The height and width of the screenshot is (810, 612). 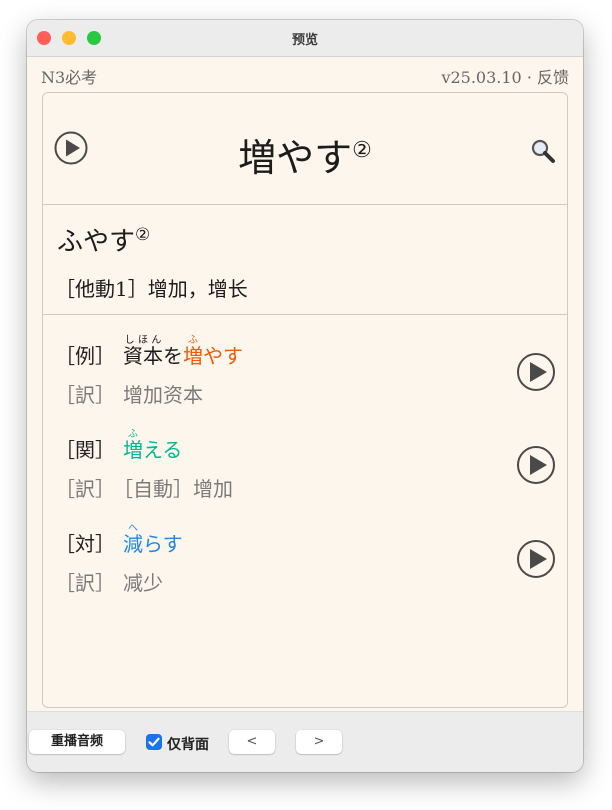 I want to click on search-button, so click(x=543, y=151).